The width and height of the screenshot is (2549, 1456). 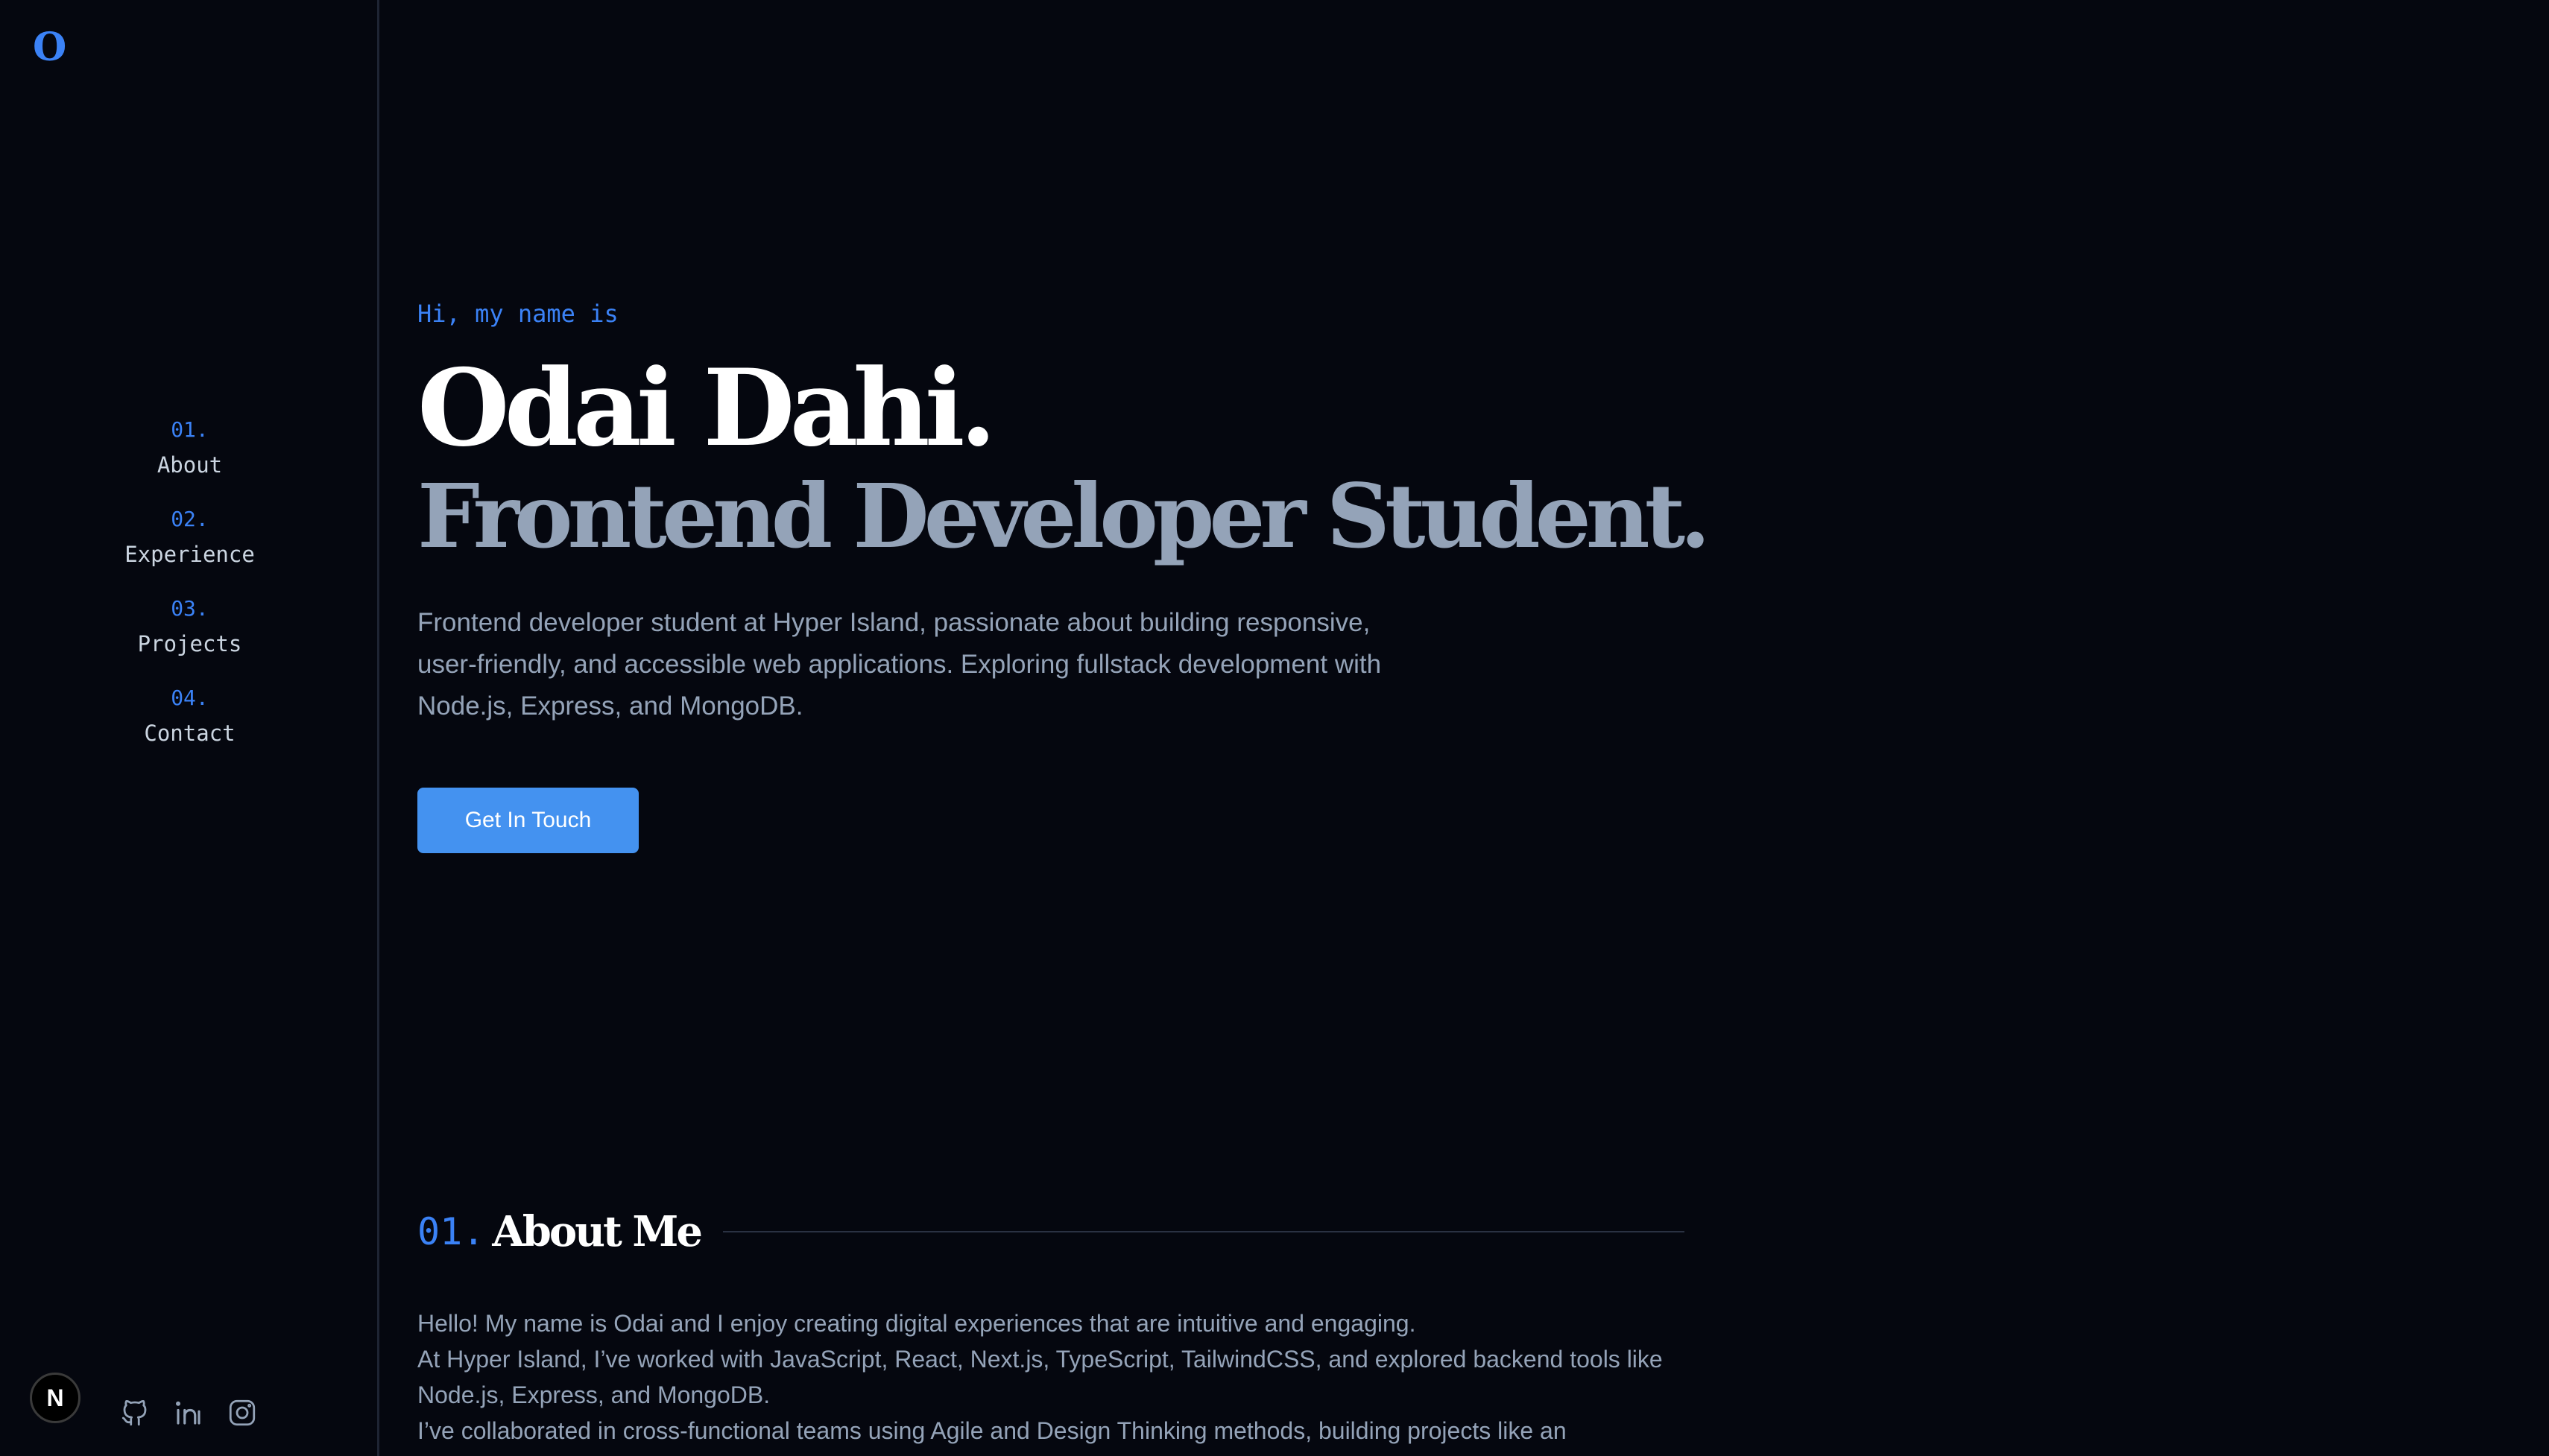 I want to click on nav-item-projects: 03. Projects, so click(x=189, y=637).